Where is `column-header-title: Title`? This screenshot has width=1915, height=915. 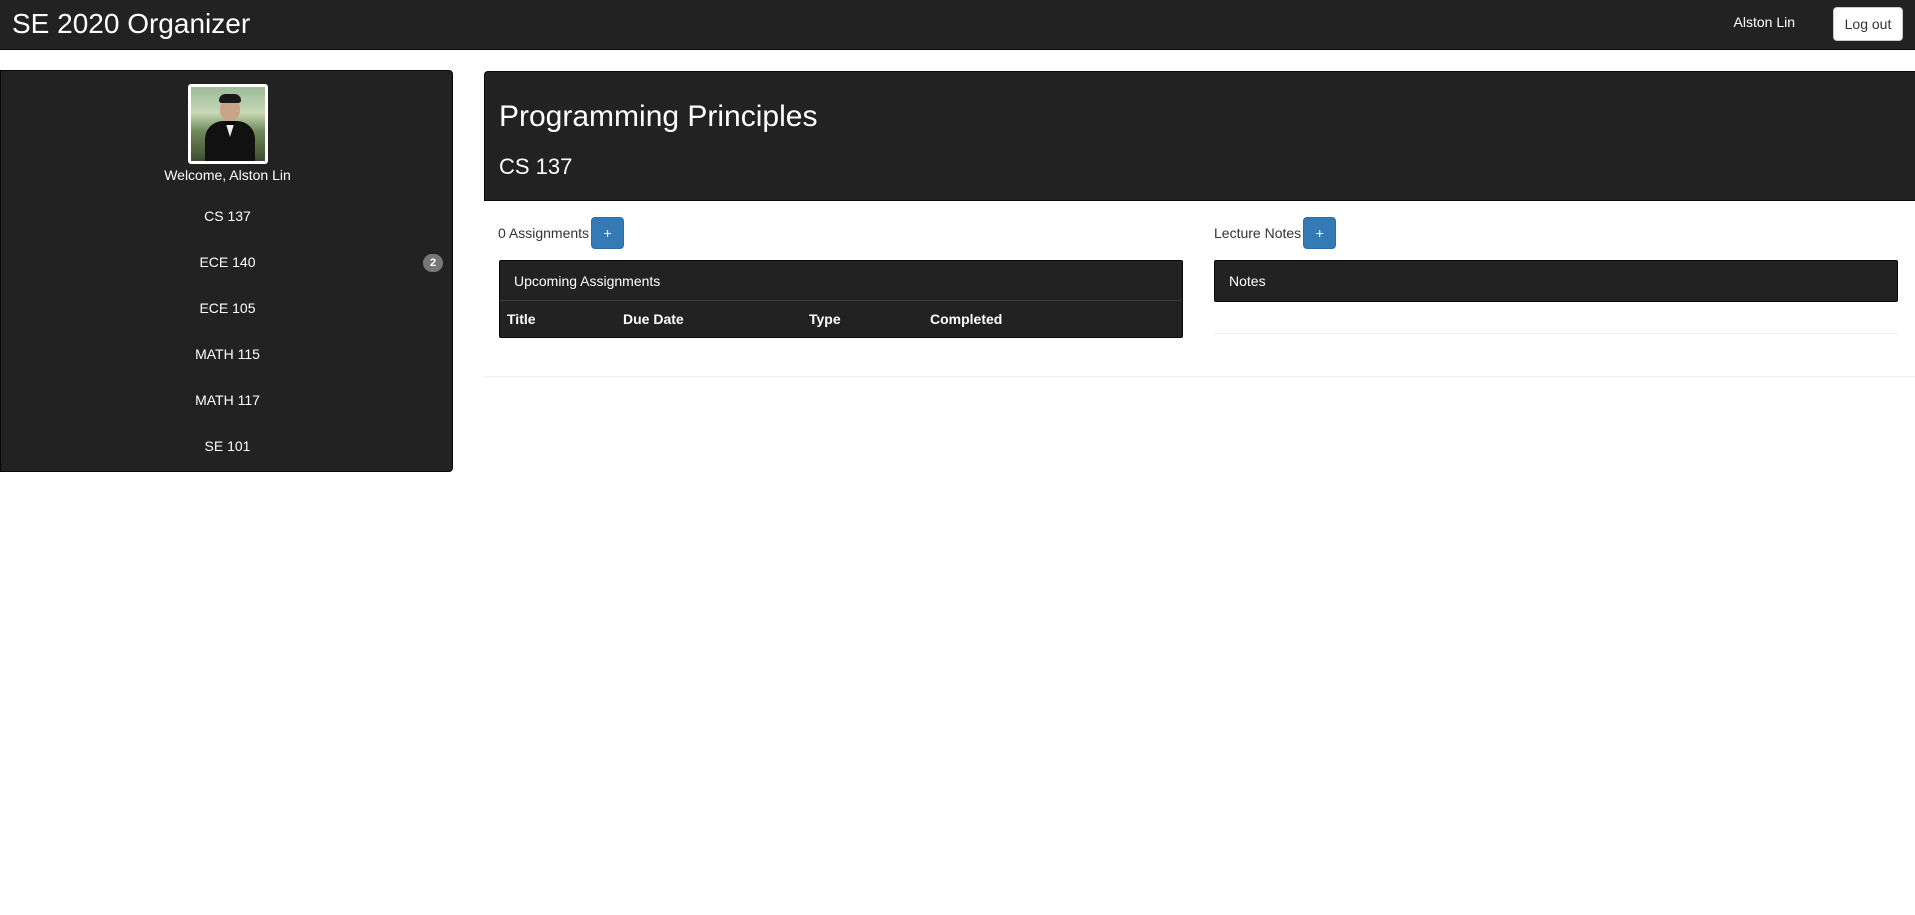 column-header-title: Title is located at coordinates (558, 319).